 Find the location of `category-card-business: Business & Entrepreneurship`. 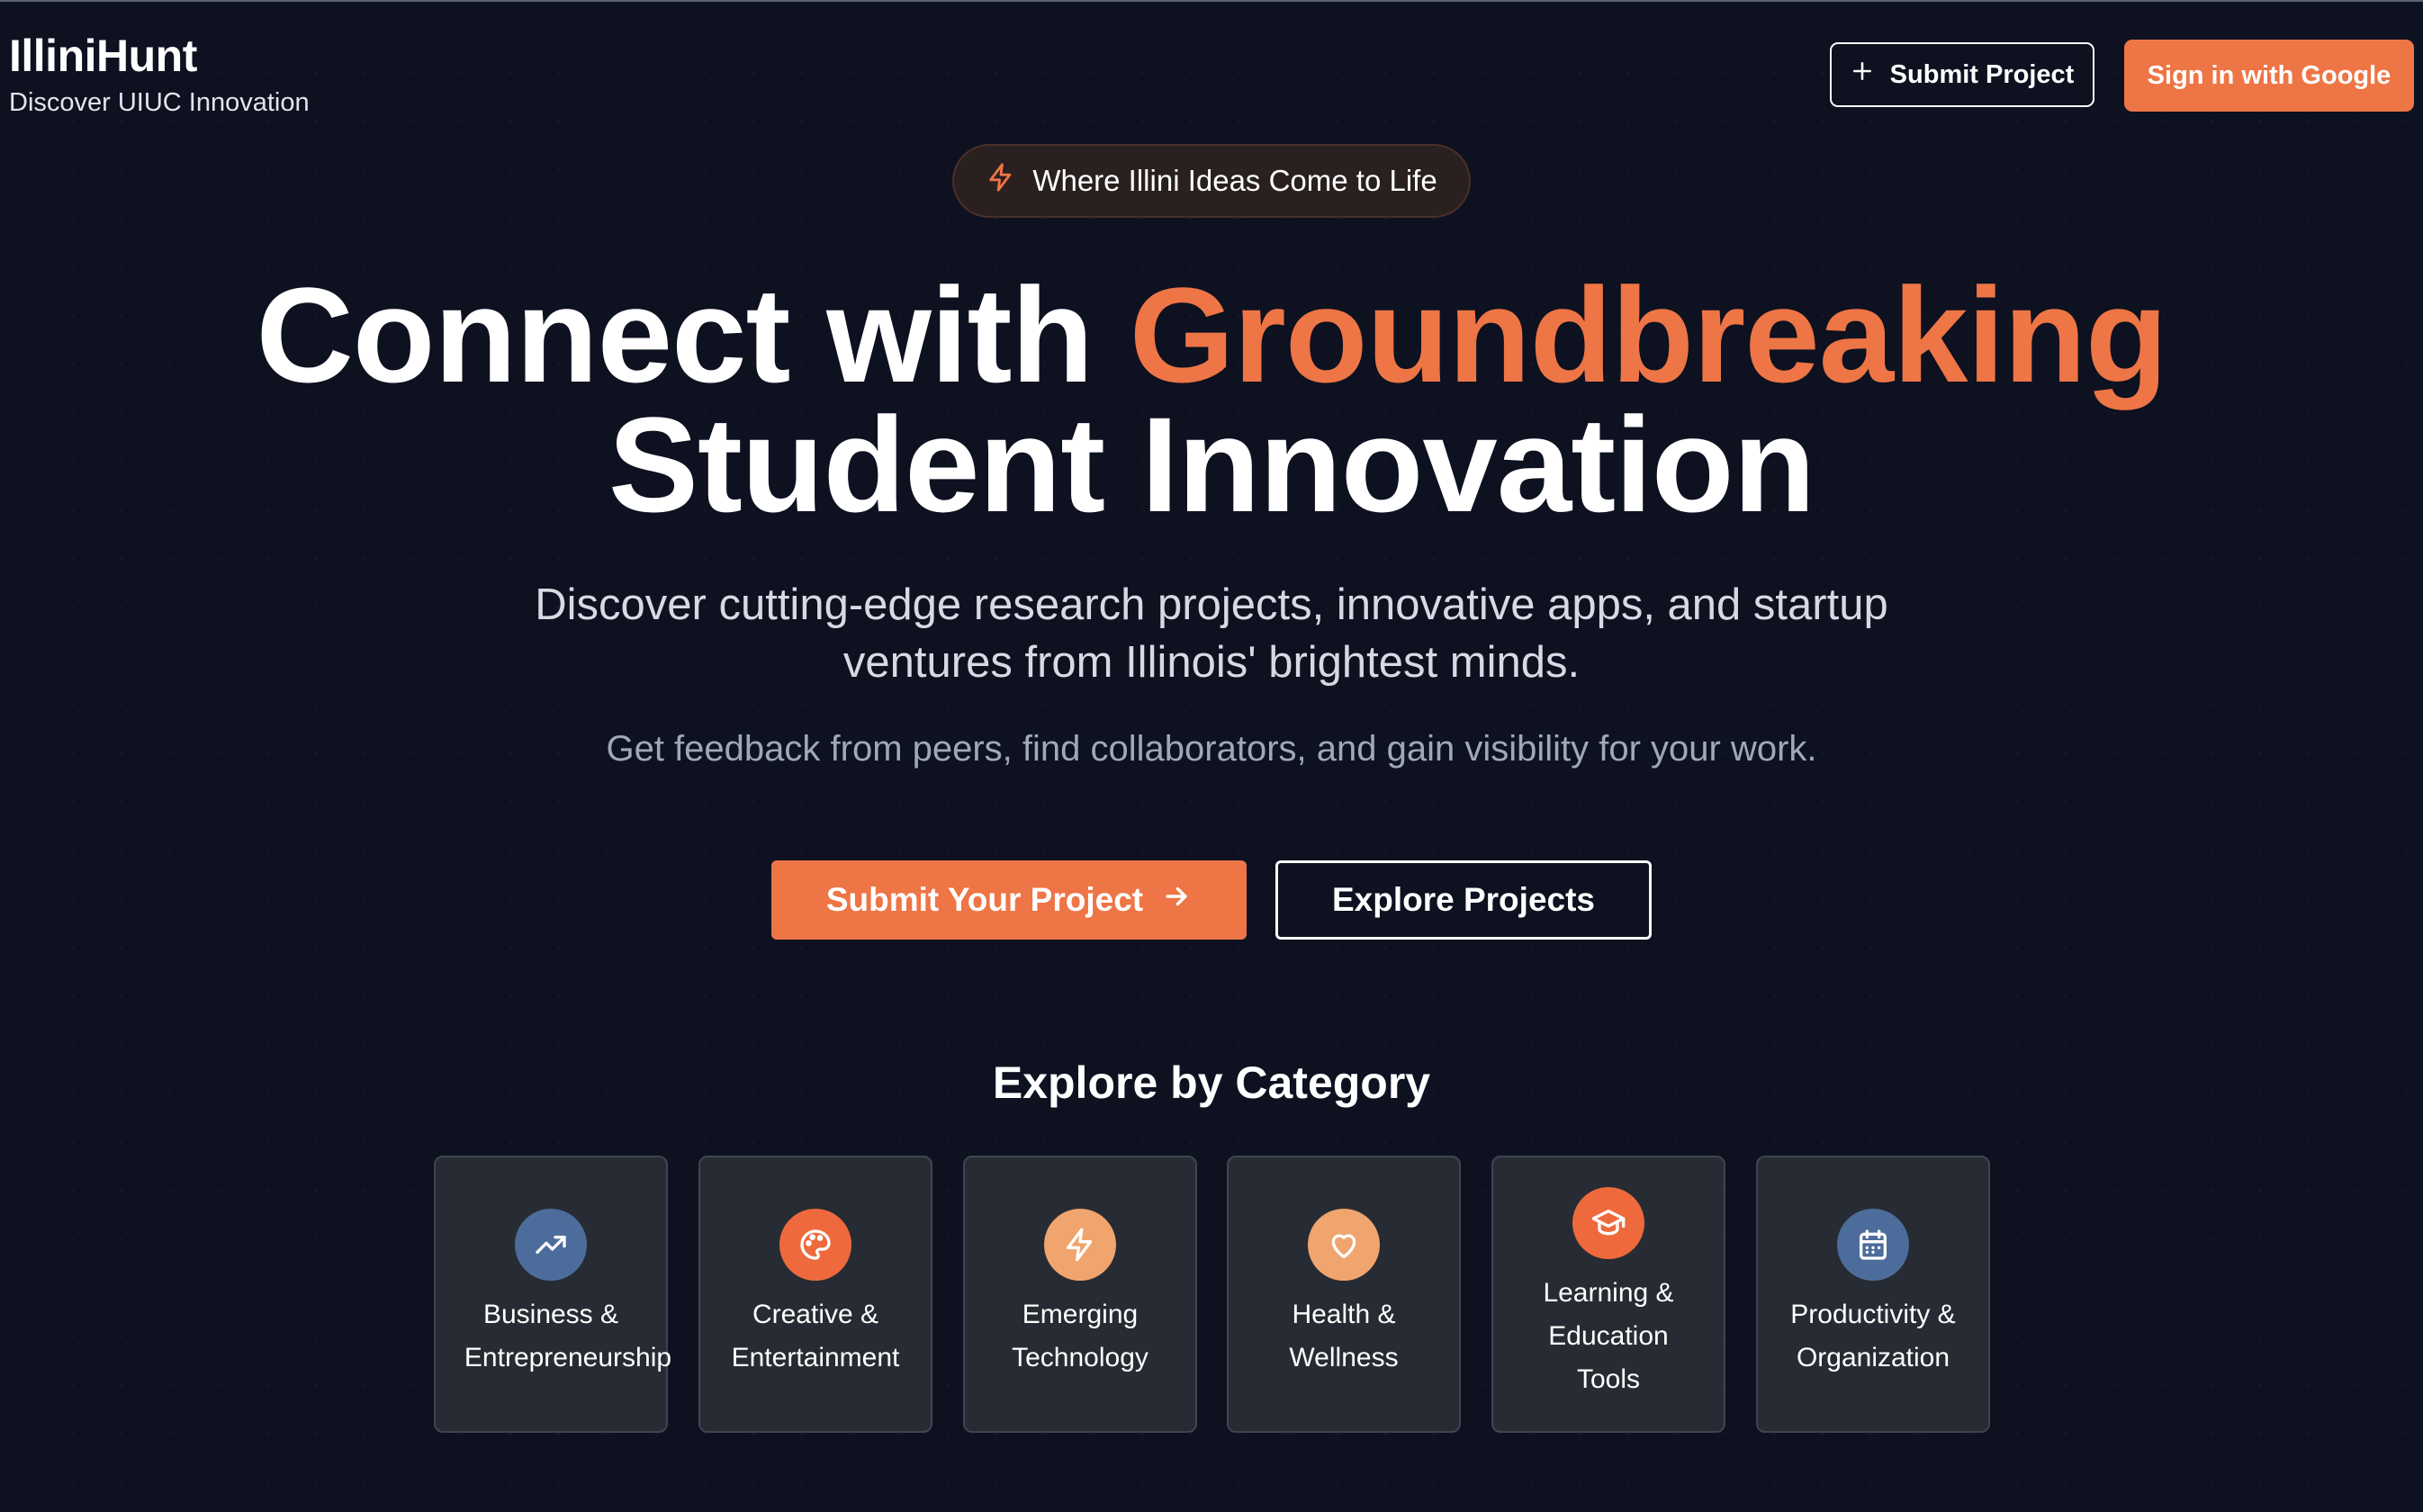

category-card-business: Business & Entrepreneurship is located at coordinates (552, 1295).